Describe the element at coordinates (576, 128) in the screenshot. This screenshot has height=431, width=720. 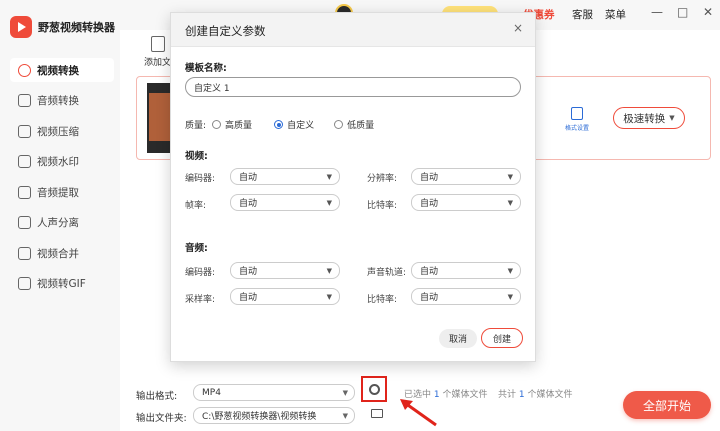
I see `format-settings-label: 格式设置` at that location.